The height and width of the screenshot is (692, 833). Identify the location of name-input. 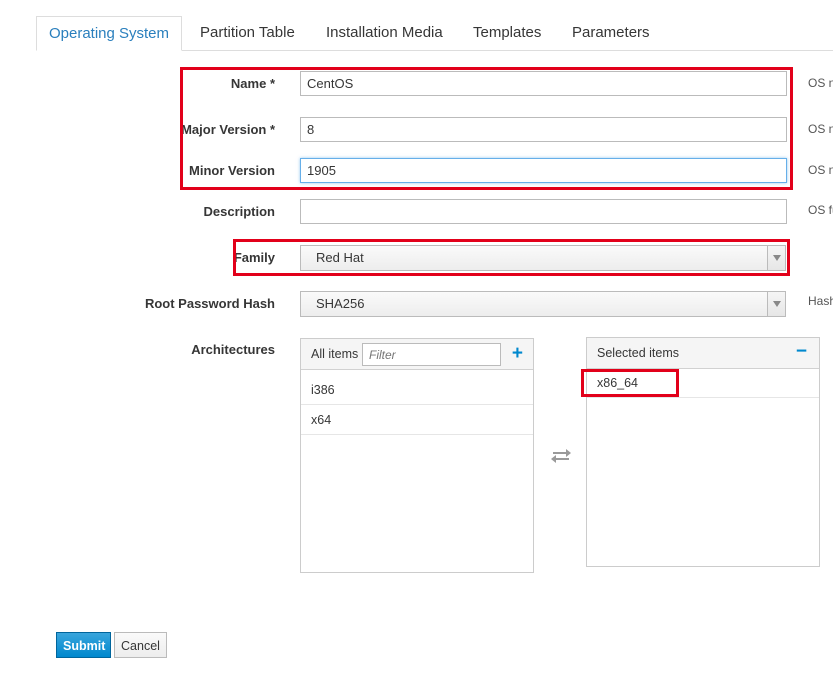
(543, 83).